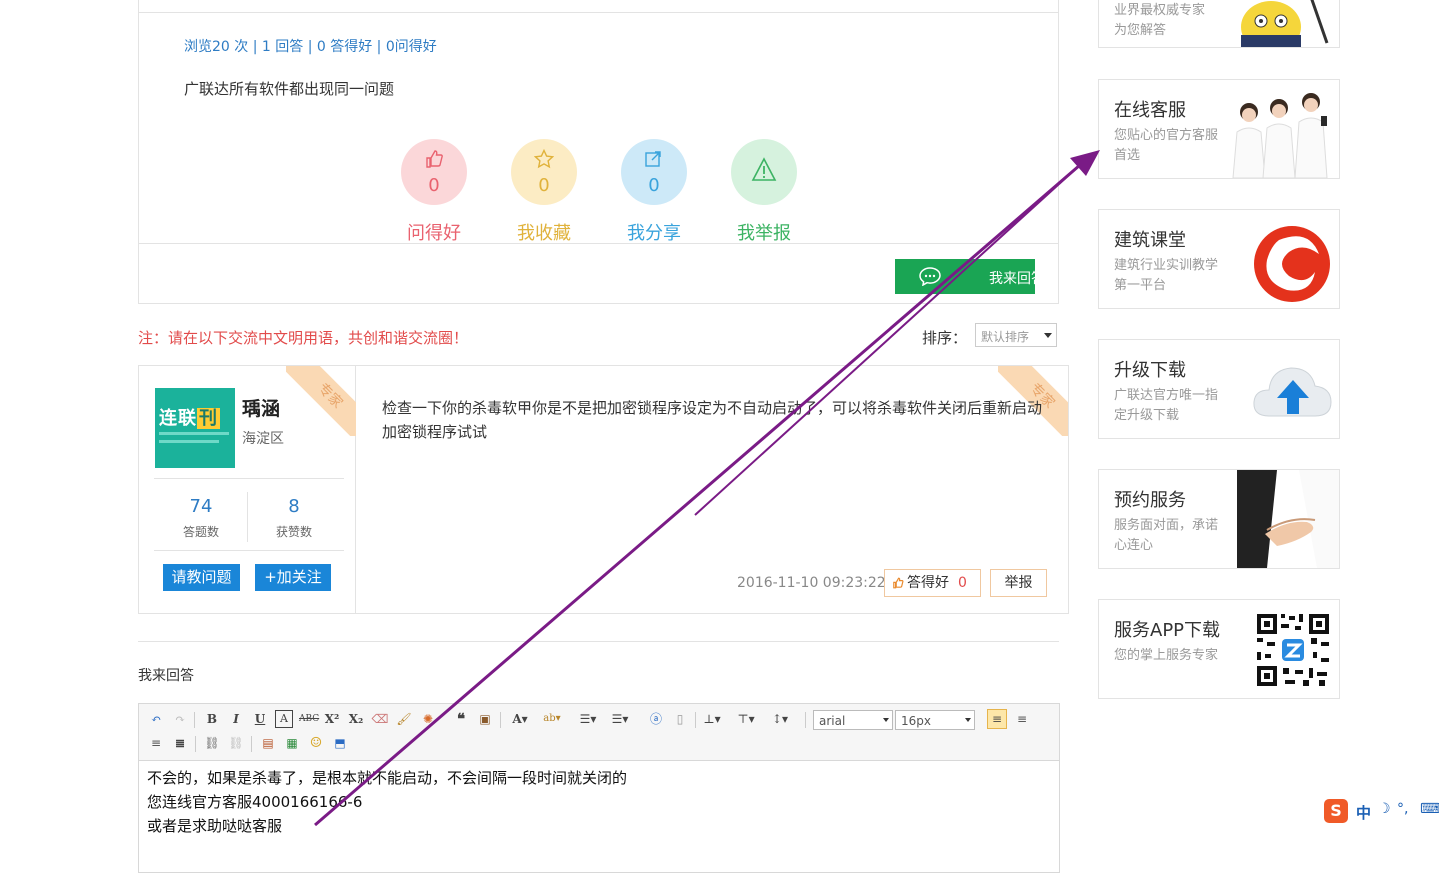 Image resolution: width=1439 pixels, height=873 pixels. Describe the element at coordinates (201, 518) in the screenshot. I see `answers-stat: 74 答题数` at that location.